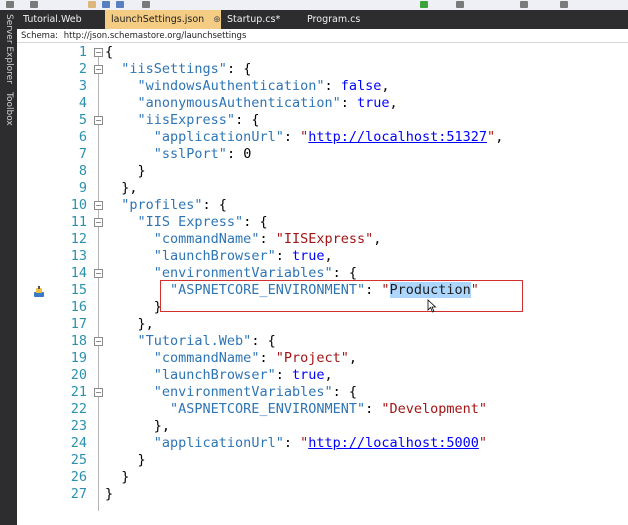 Image resolution: width=628 pixels, height=525 pixels. Describe the element at coordinates (82, 52) in the screenshot. I see `line-number: 1` at that location.